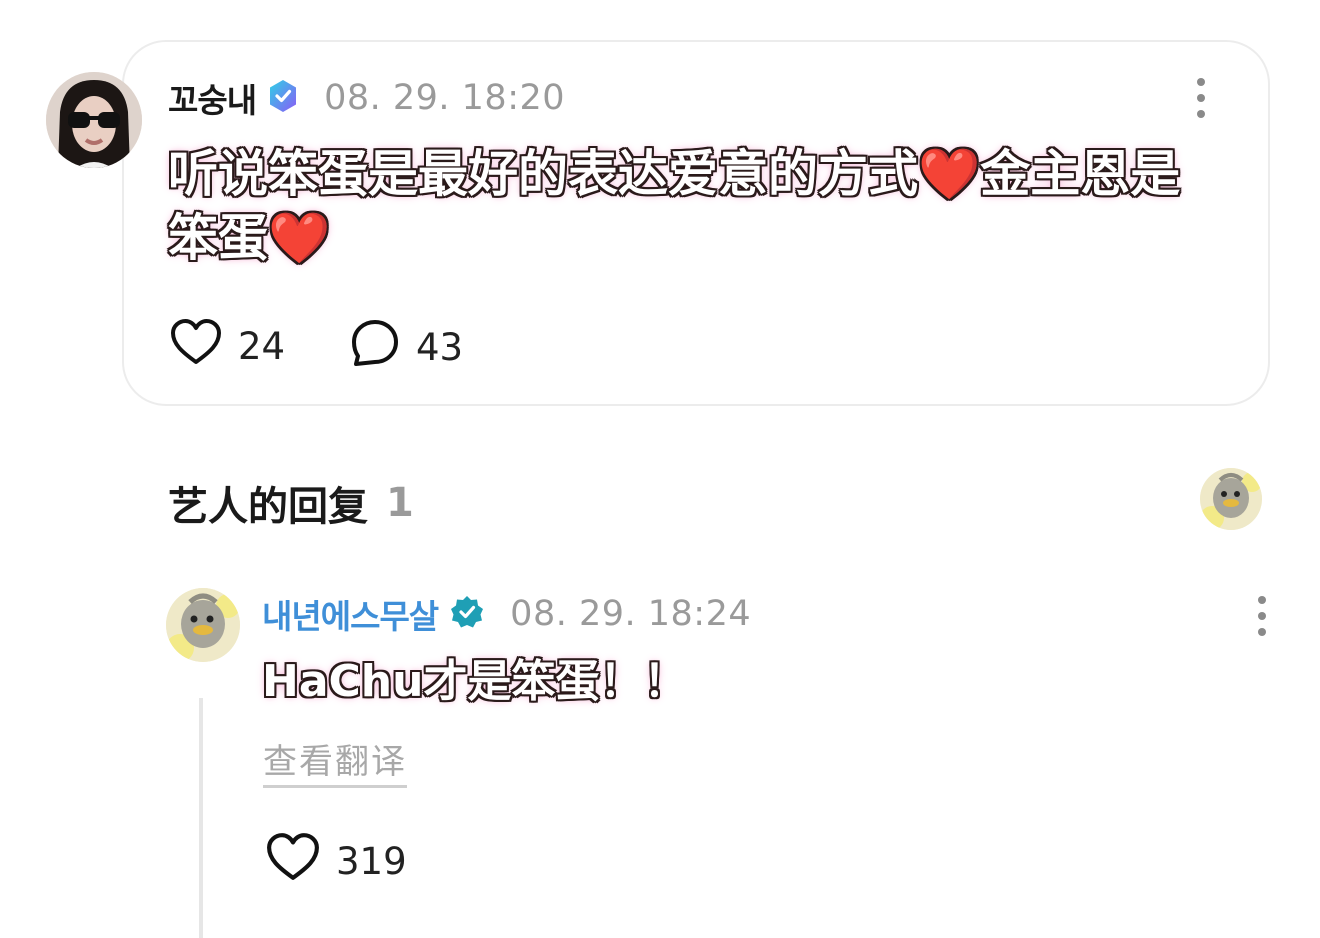 The height and width of the screenshot is (938, 1320). Describe the element at coordinates (1201, 98) in the screenshot. I see `post-more-options-icon` at that location.